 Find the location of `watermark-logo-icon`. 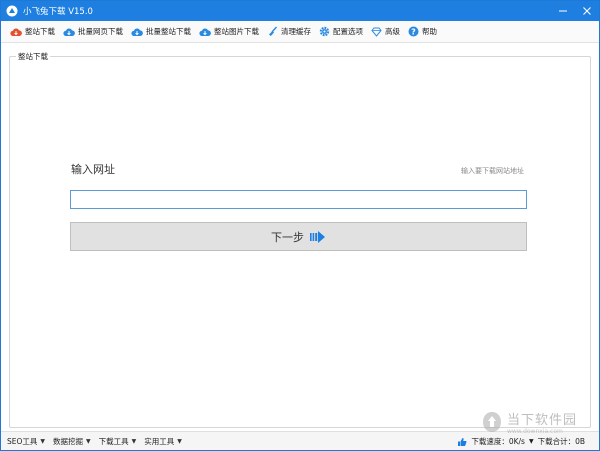

watermark-logo-icon is located at coordinates (491, 422).